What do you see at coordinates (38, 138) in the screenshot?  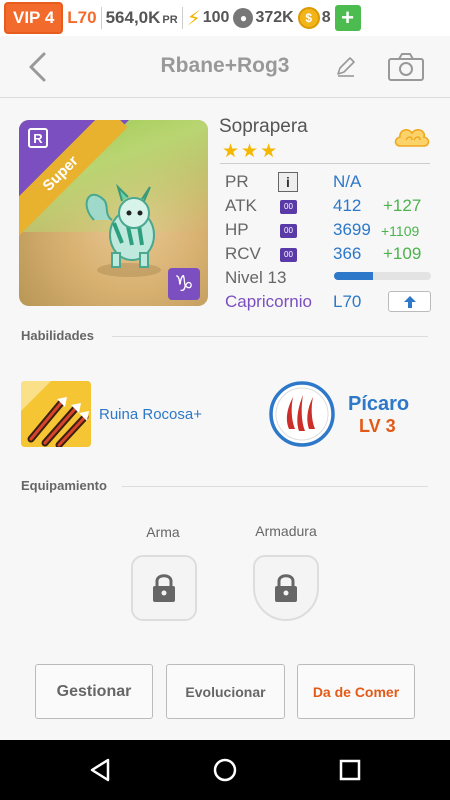 I see `rarity-badge: R` at bounding box center [38, 138].